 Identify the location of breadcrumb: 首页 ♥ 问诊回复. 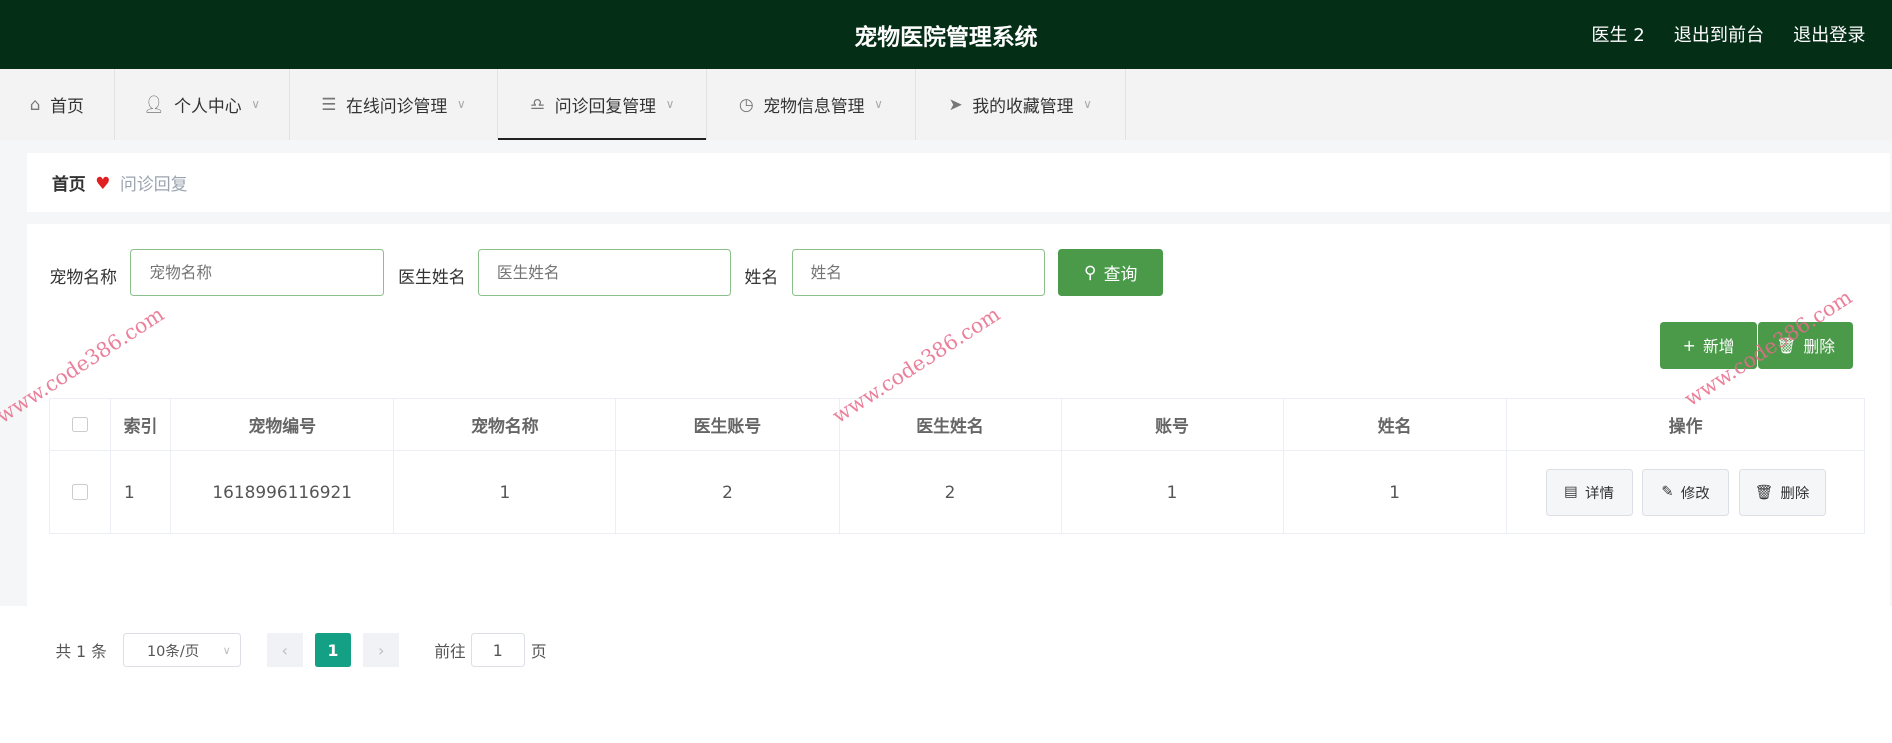
(958, 183).